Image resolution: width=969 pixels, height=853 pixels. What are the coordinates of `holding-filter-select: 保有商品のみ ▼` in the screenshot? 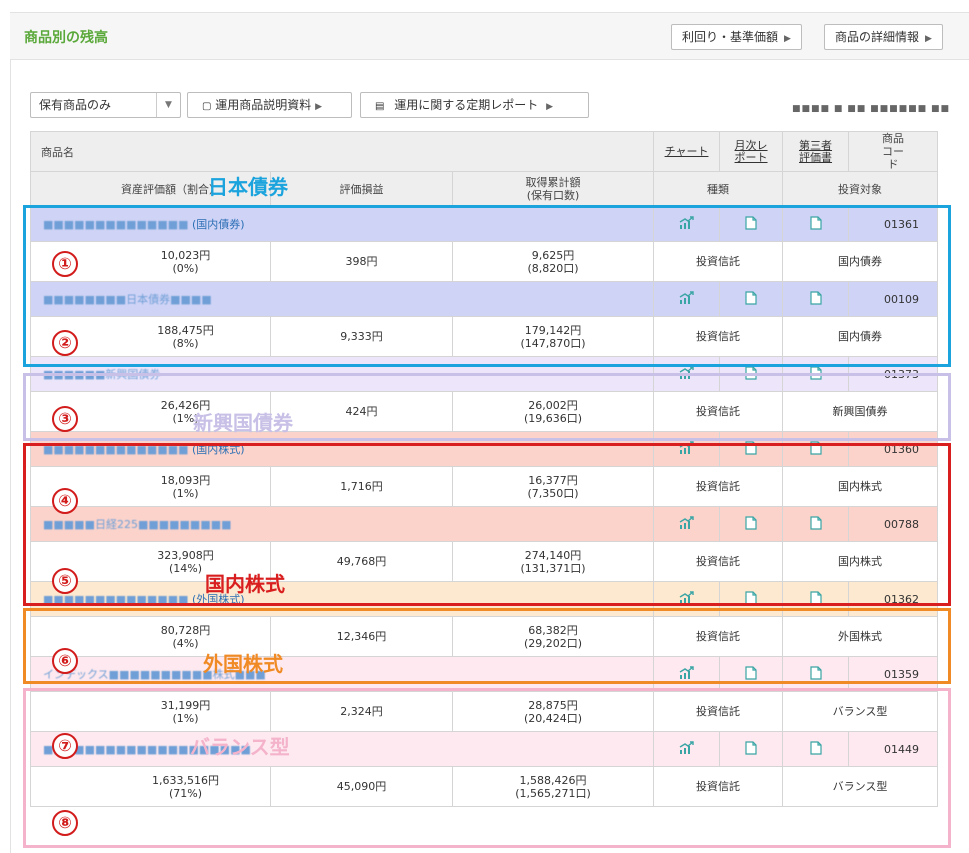 It's located at (105, 105).